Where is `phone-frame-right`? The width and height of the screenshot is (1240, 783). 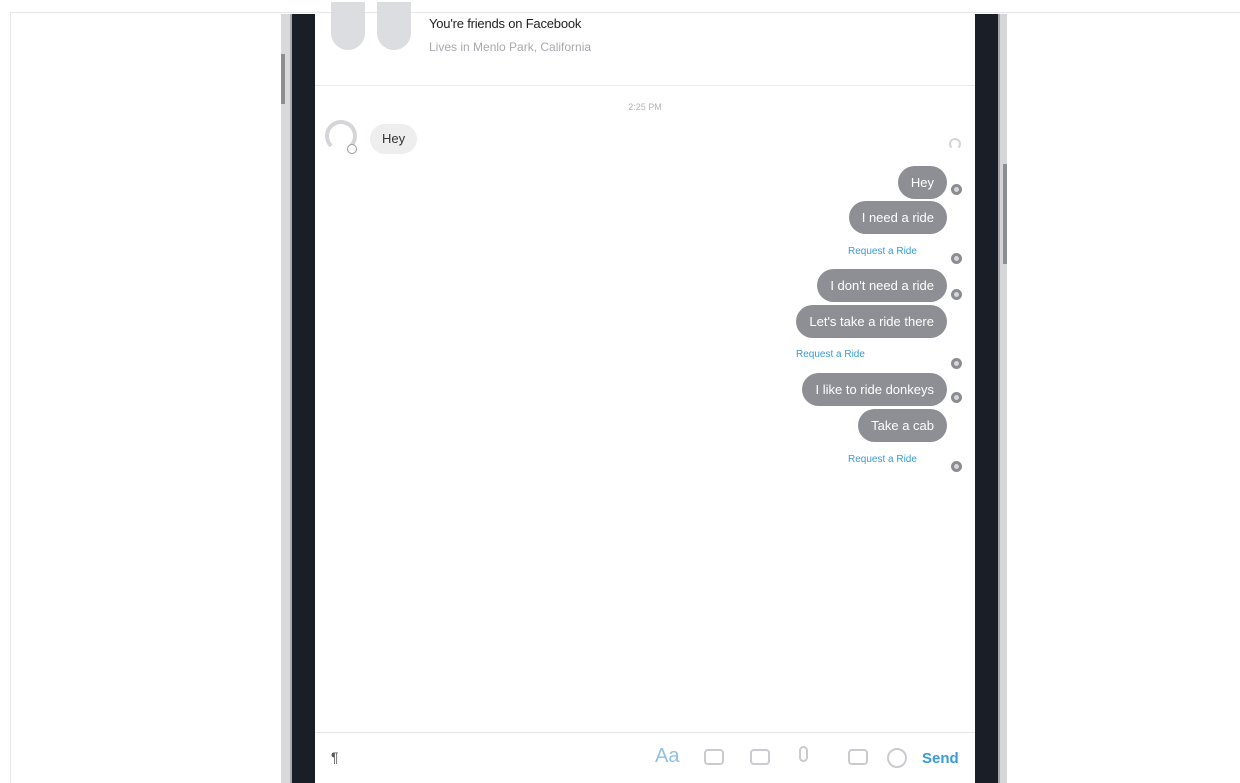
phone-frame-right is located at coordinates (991, 398).